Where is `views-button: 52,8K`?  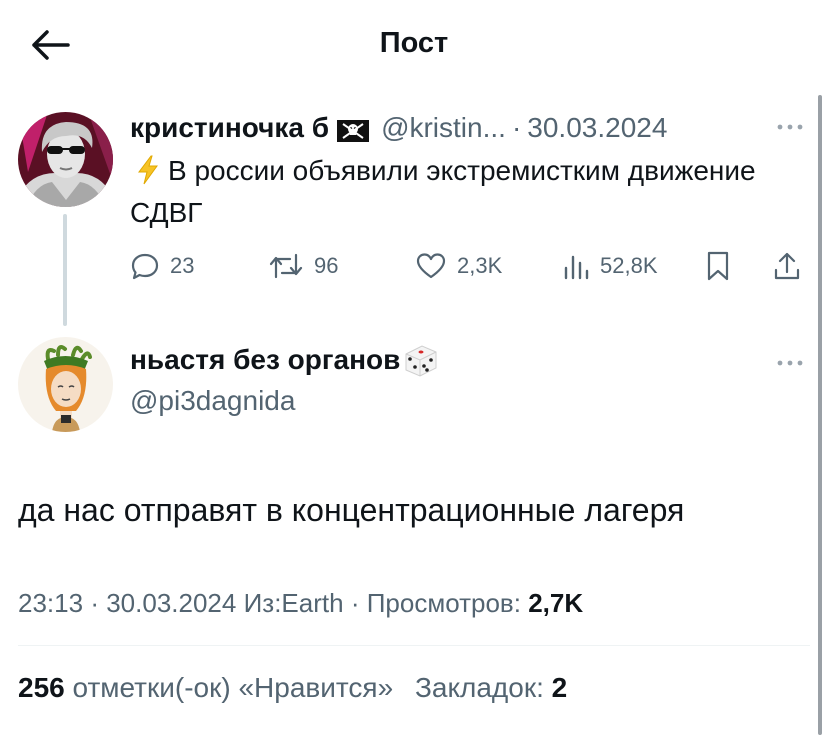 views-button: 52,8K is located at coordinates (610, 266).